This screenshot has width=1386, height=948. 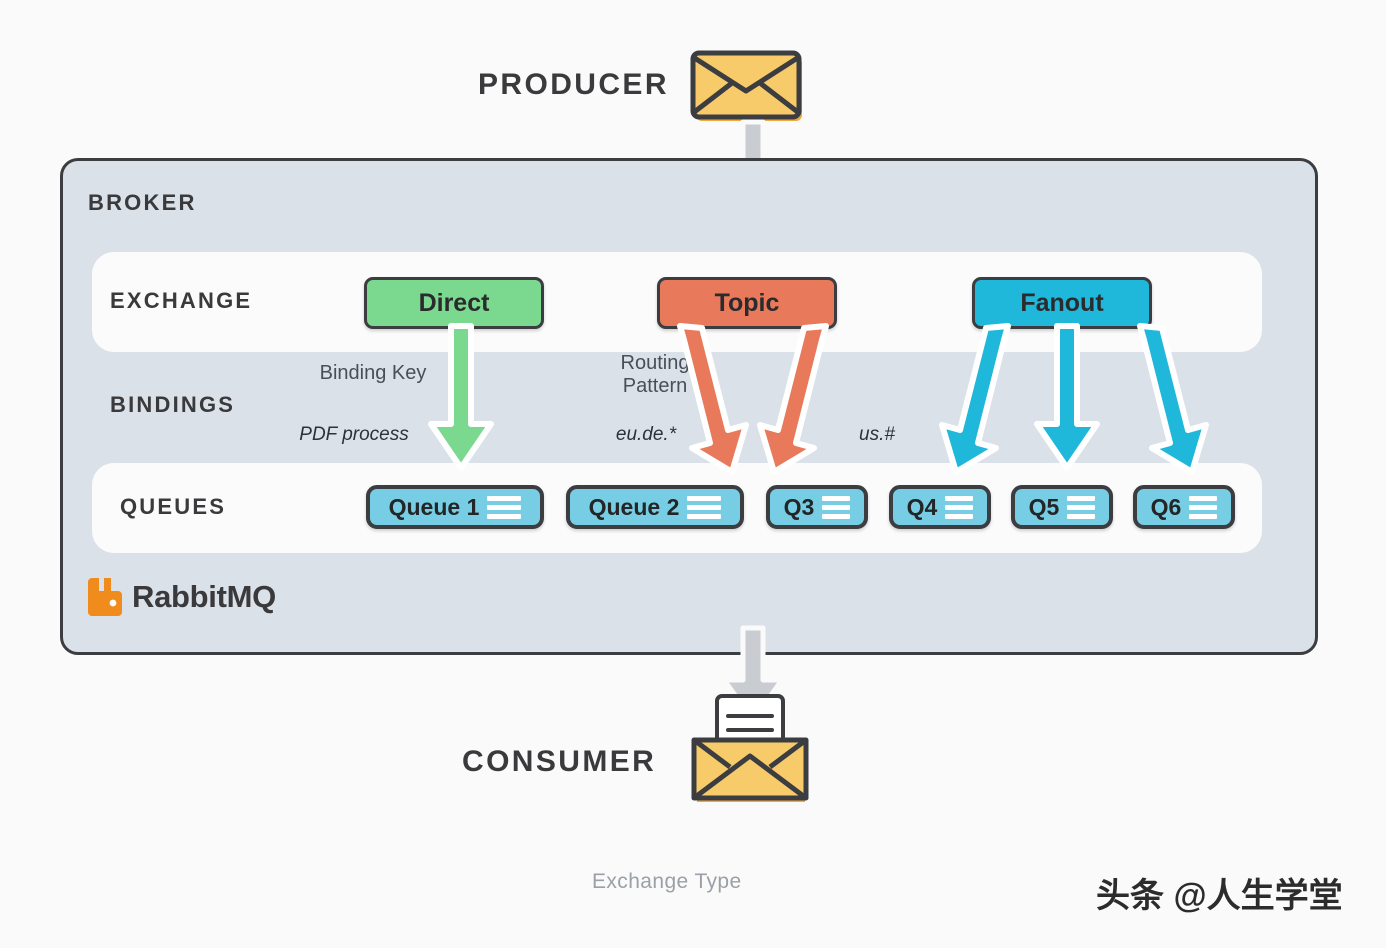 What do you see at coordinates (922, 506) in the screenshot?
I see `queue-4-label: Q4` at bounding box center [922, 506].